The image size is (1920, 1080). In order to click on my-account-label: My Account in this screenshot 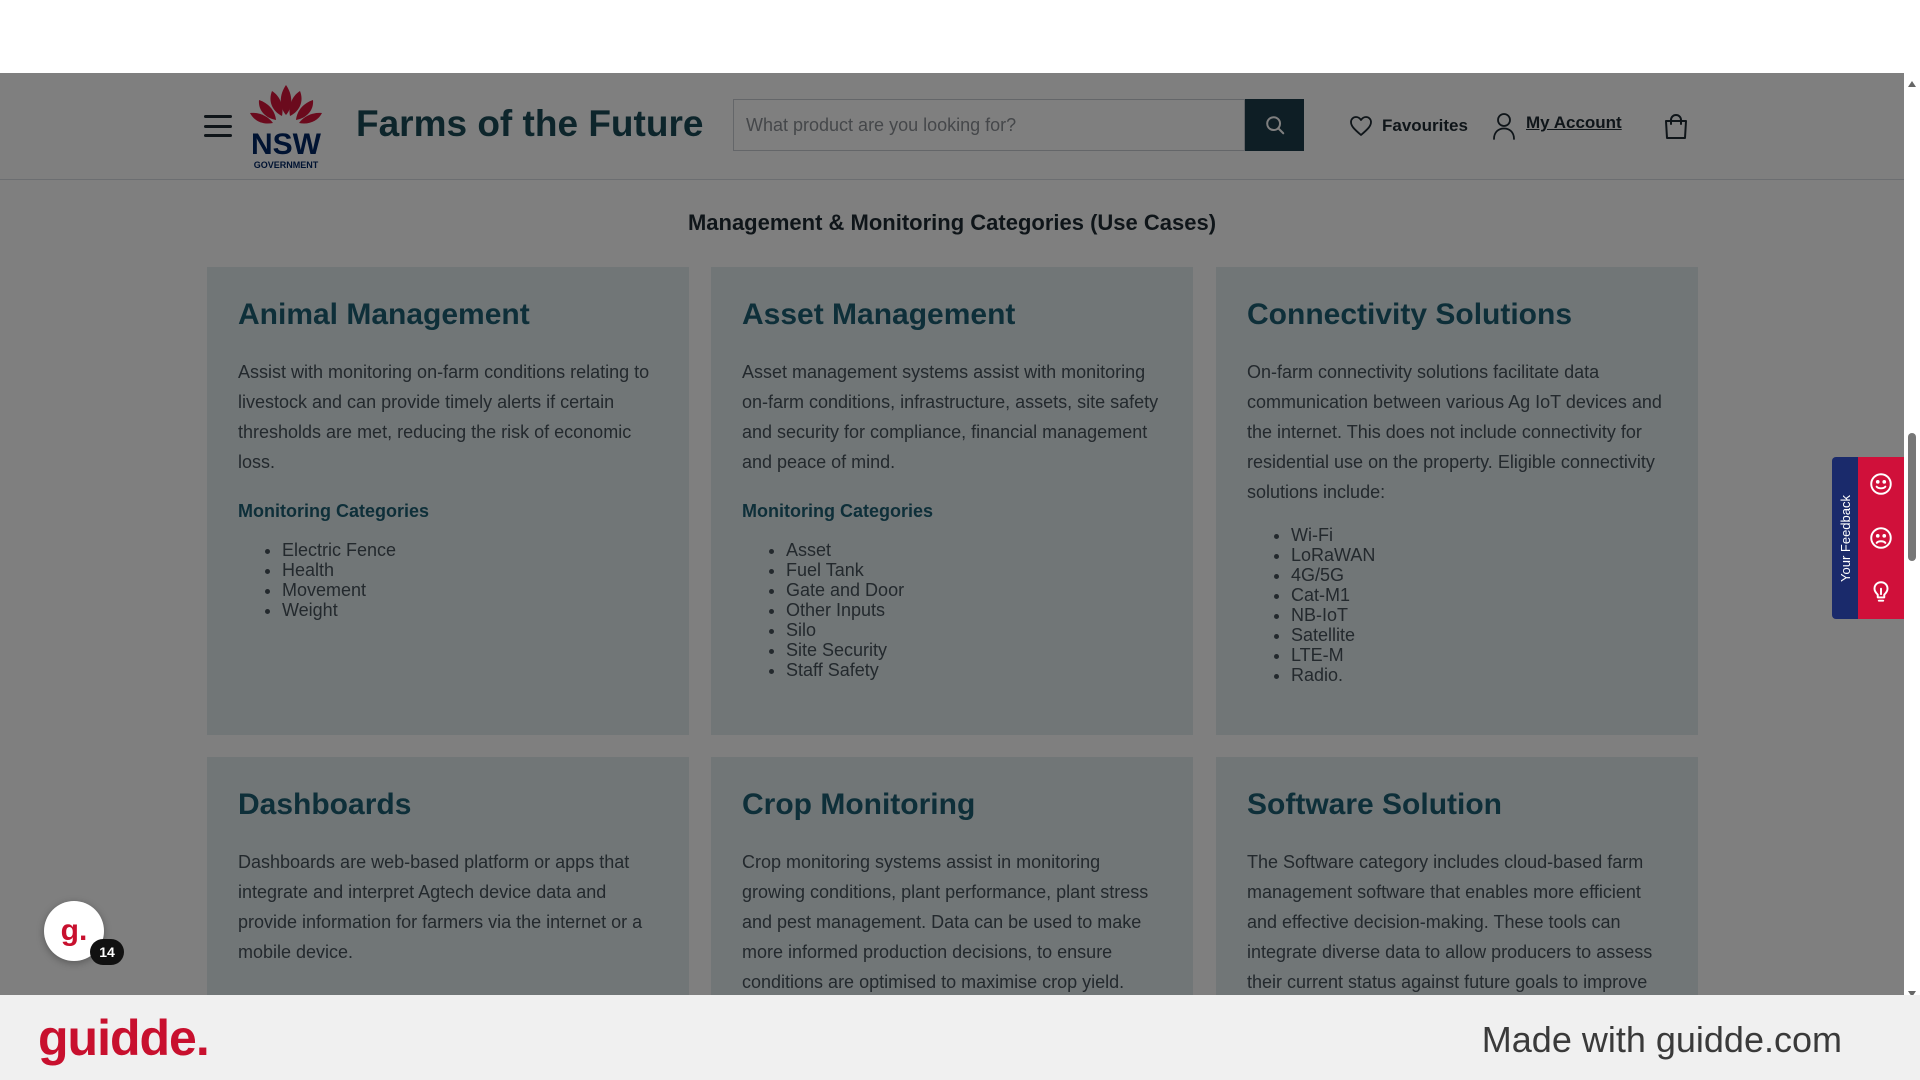, I will do `click(1574, 123)`.